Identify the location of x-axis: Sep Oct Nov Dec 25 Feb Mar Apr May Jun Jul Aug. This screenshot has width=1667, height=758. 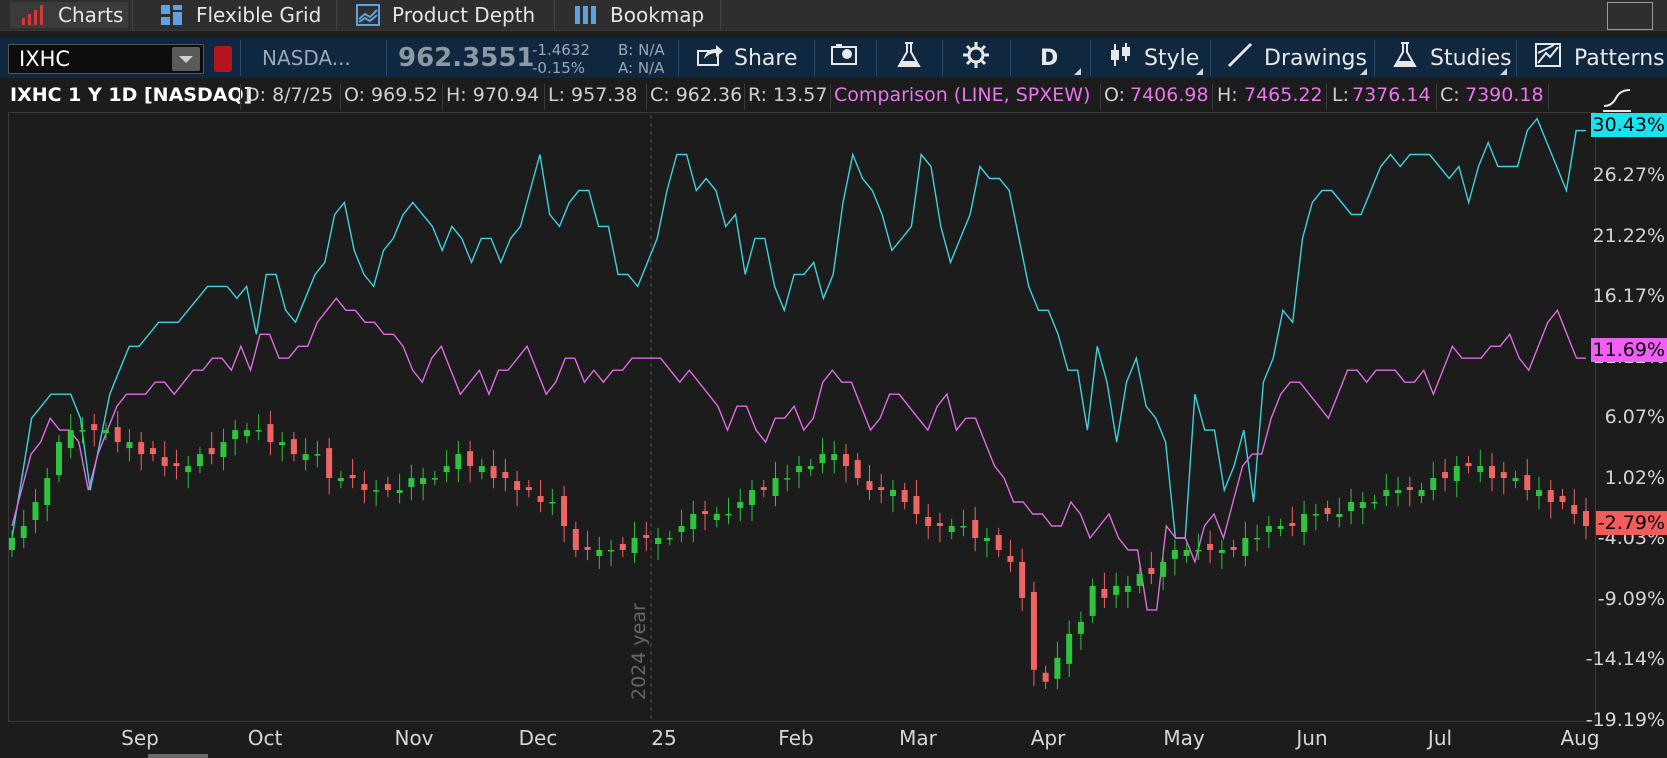
(833, 740).